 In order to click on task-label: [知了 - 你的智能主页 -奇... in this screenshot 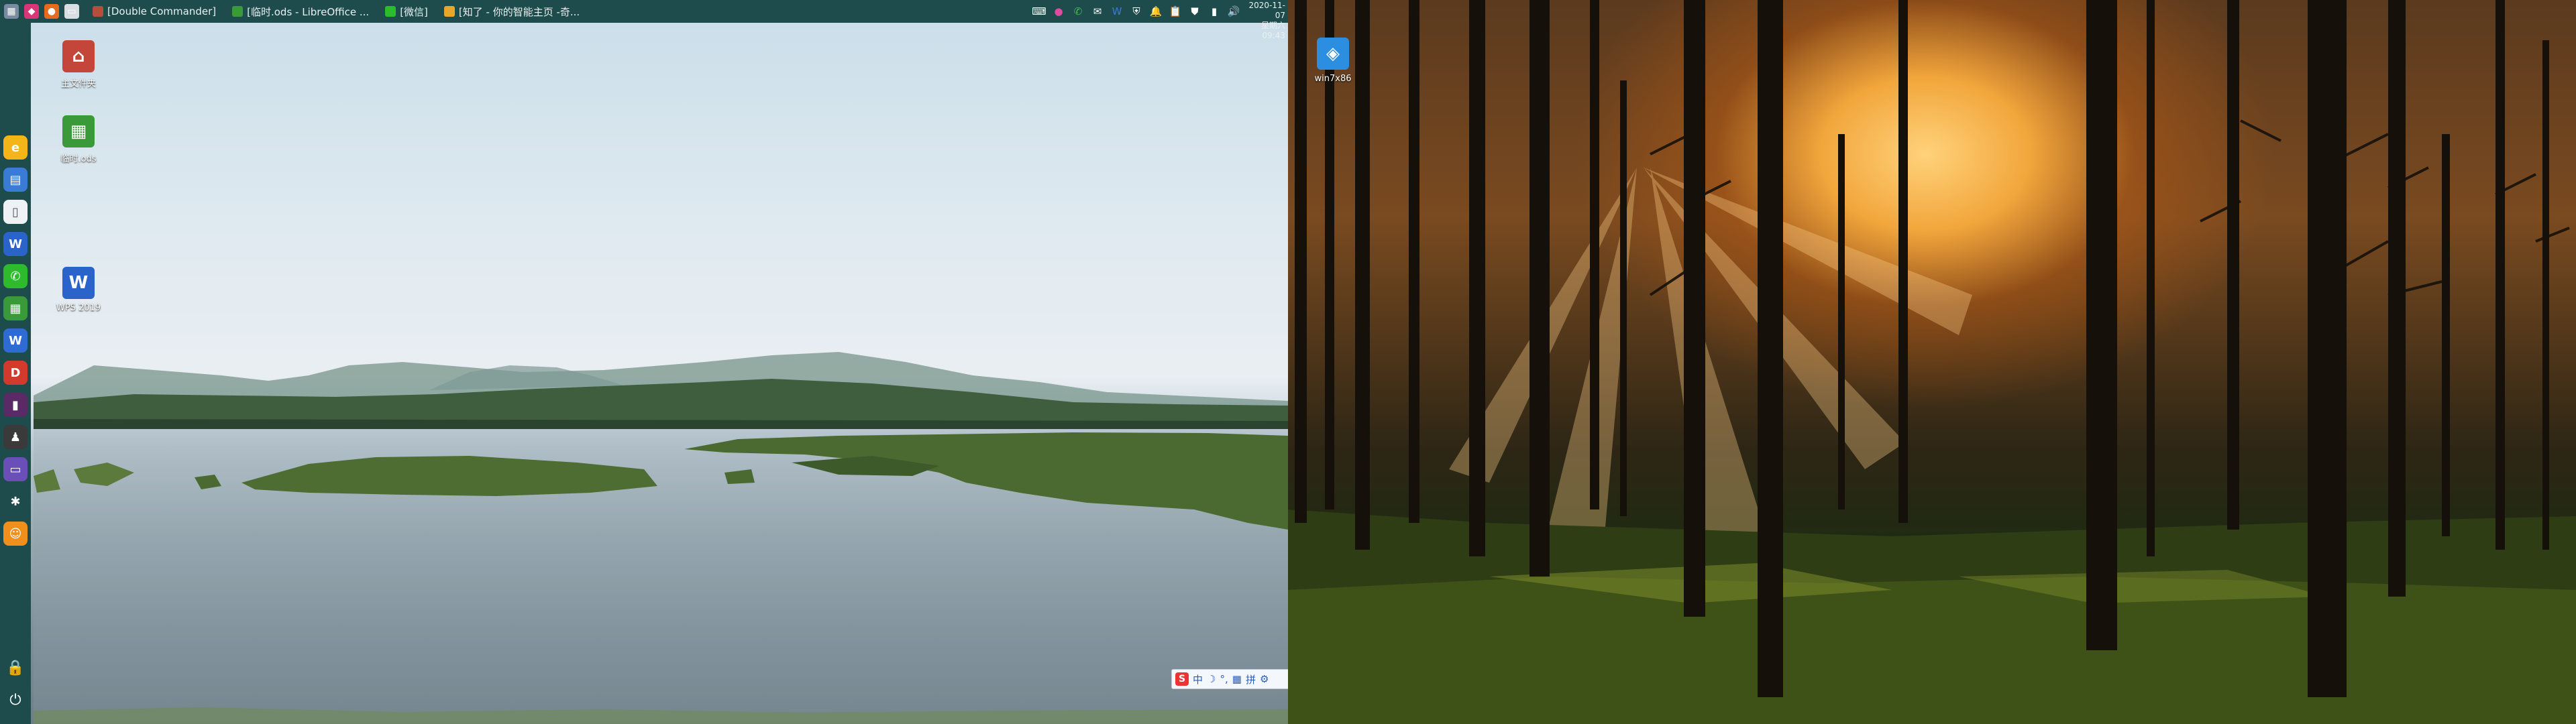, I will do `click(519, 11)`.